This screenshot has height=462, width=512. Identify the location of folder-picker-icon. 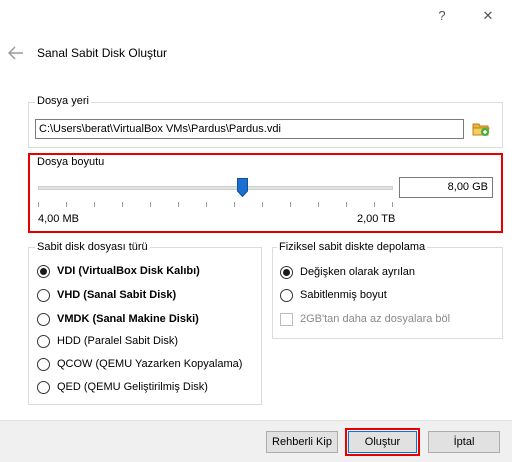
(481, 129).